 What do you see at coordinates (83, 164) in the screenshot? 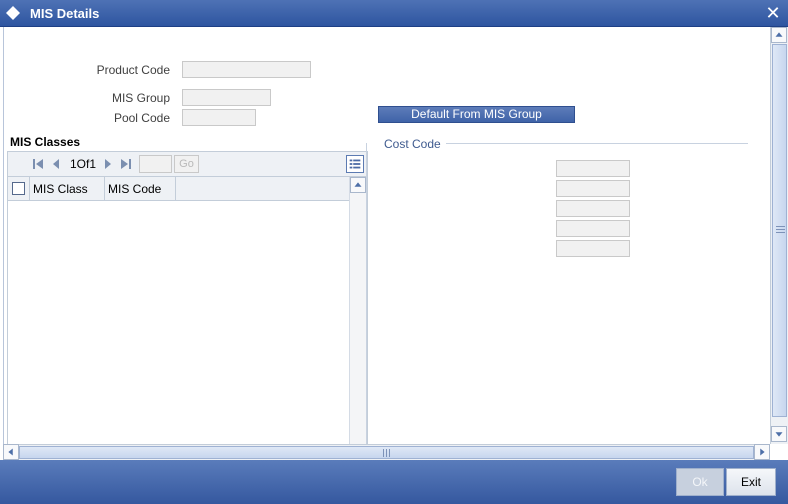
I see `page-indicator: 1Of1` at bounding box center [83, 164].